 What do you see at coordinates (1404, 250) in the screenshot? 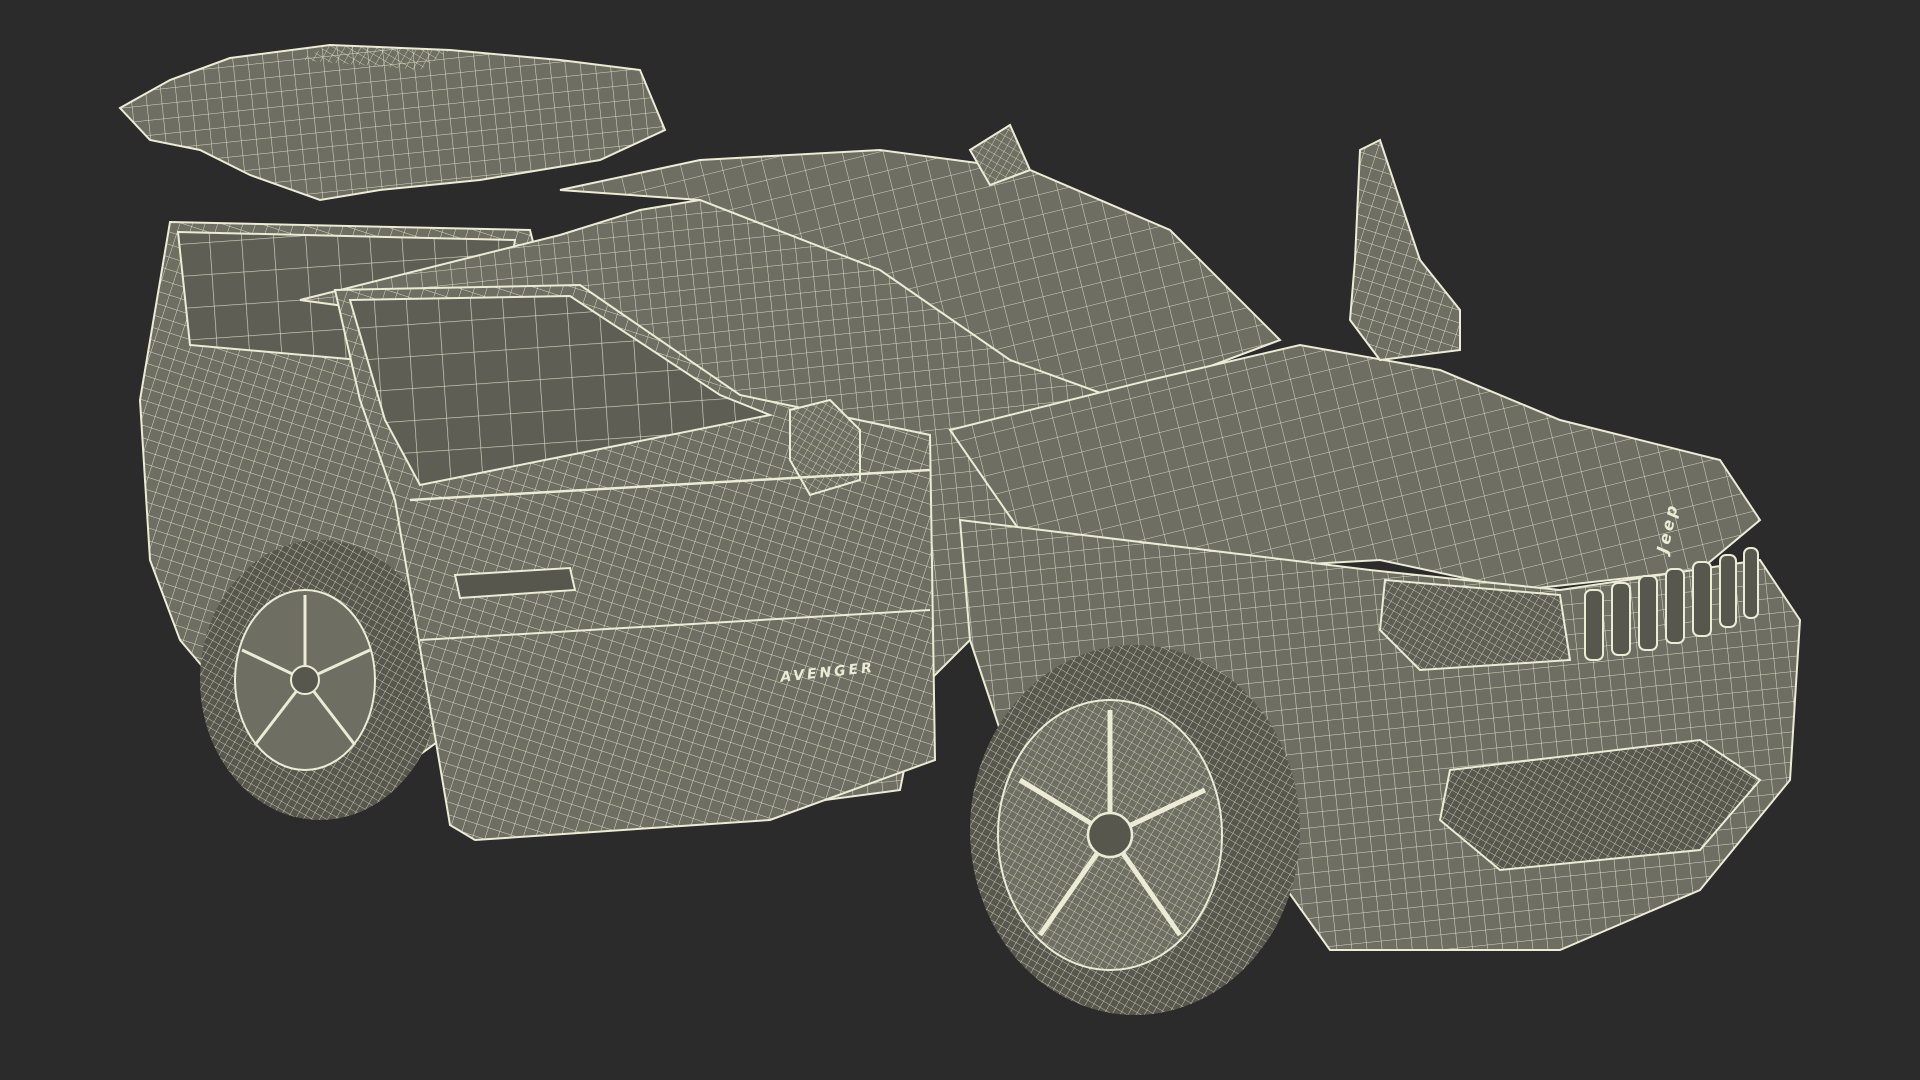
I see `side-mirror` at bounding box center [1404, 250].